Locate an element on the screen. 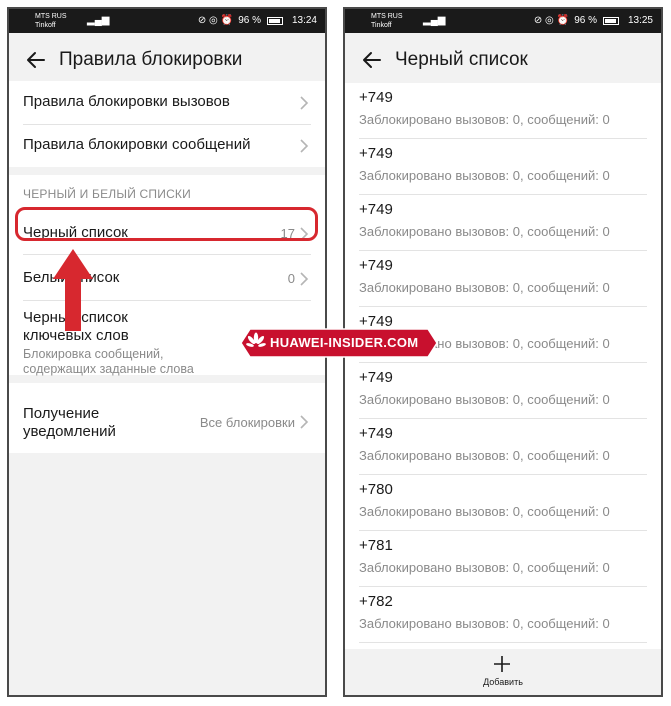 The height and width of the screenshot is (706, 671). notifications-label-2: уведомлений is located at coordinates (69, 431).